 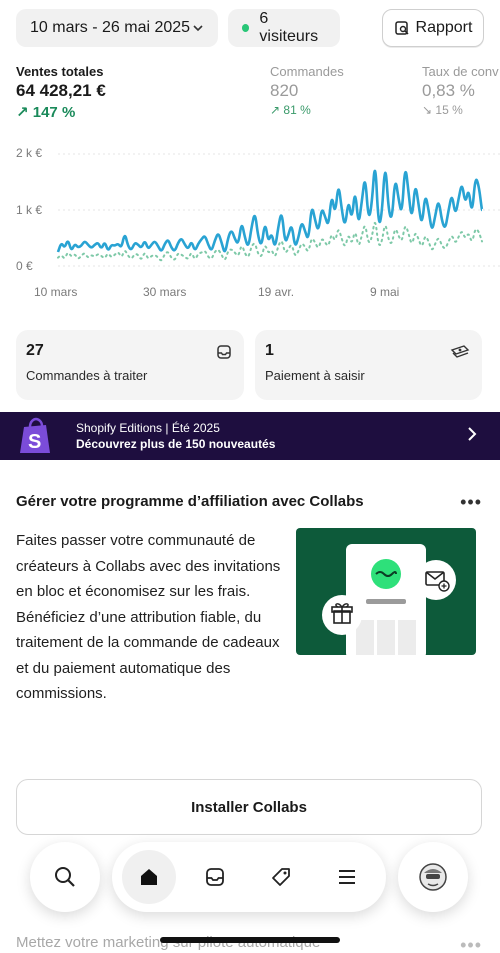 What do you see at coordinates (460, 351) in the screenshot?
I see `cash-icon` at bounding box center [460, 351].